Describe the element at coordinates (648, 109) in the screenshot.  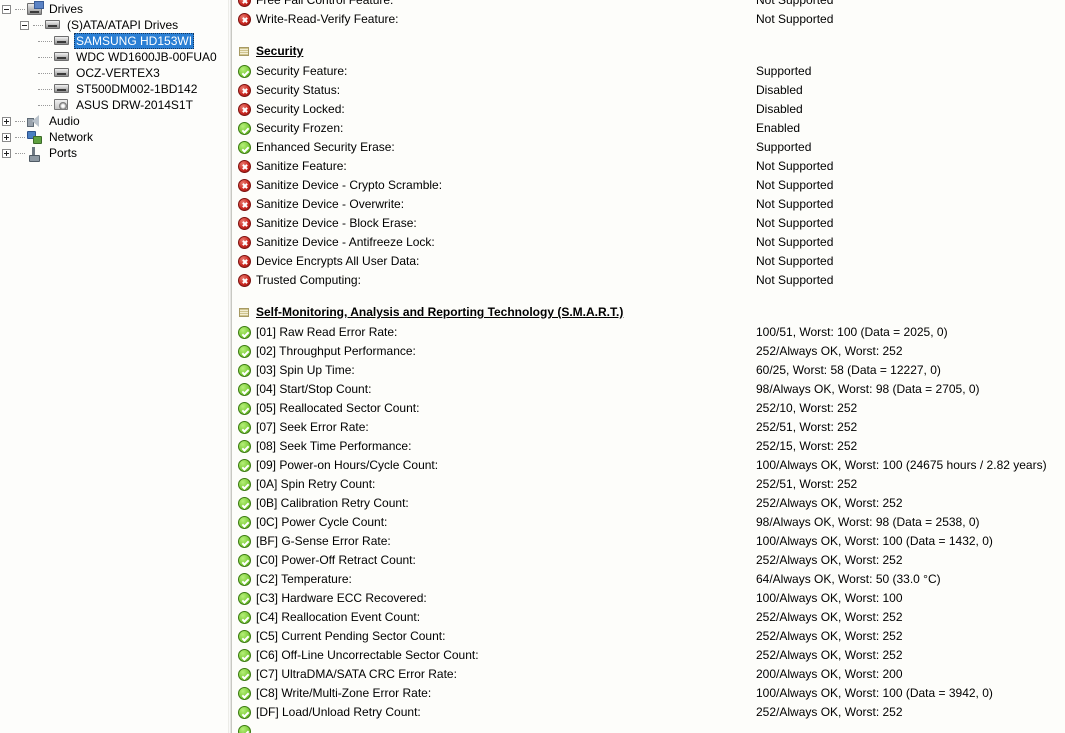
I see `detail-row: Security Locked: Disabled` at that location.